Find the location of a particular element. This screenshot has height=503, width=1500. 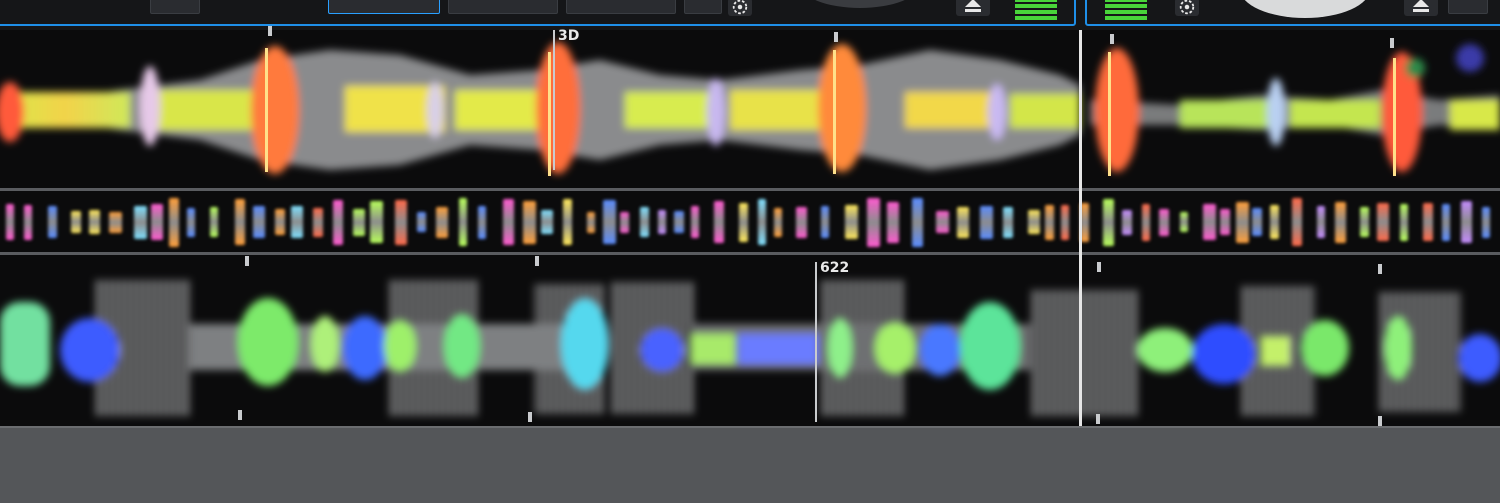

bar-number: 3D is located at coordinates (569, 36).